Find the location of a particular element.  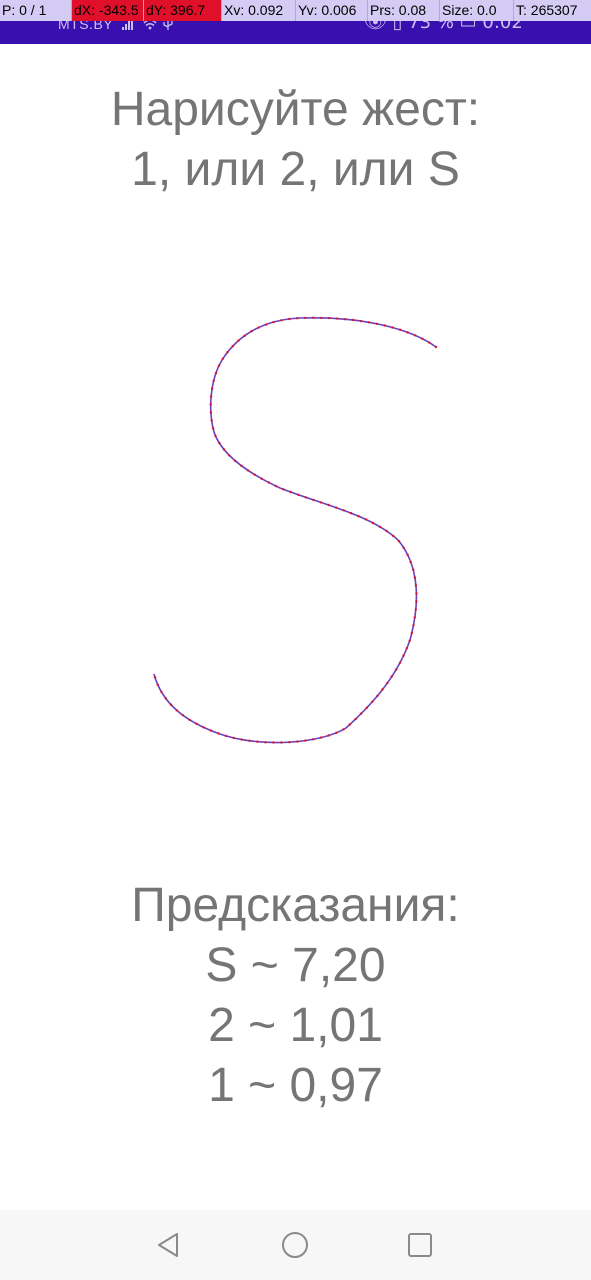

pointer-xv: Xv: 0.092 is located at coordinates (259, 10).